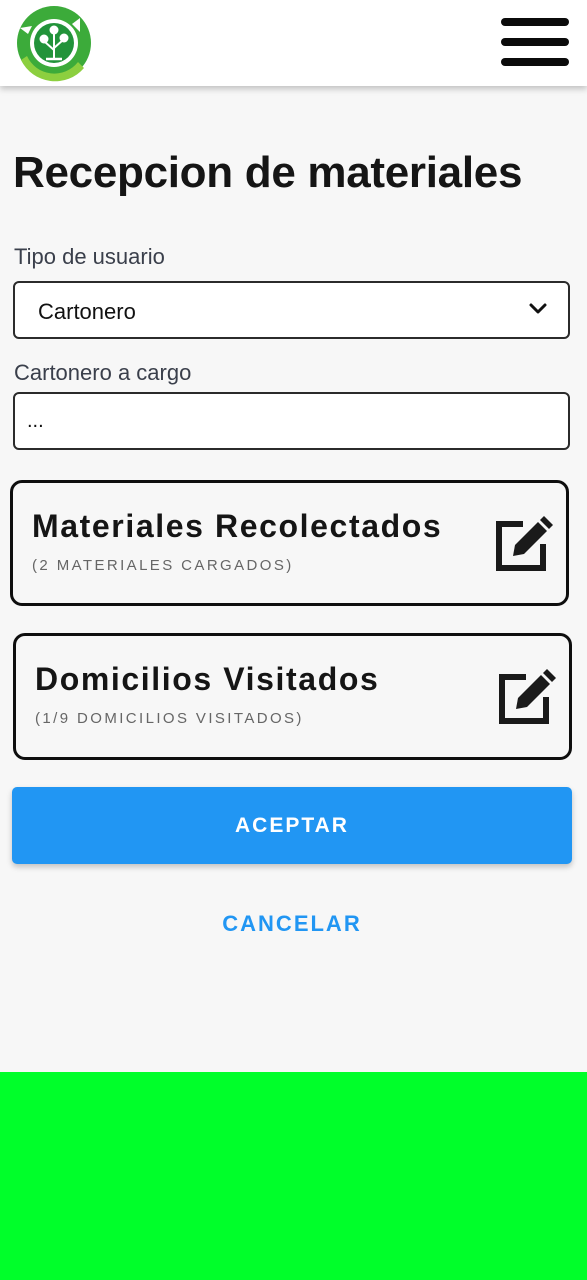  What do you see at coordinates (237, 526) in the screenshot?
I see `materials-card-title: Materiales Recolectados` at bounding box center [237, 526].